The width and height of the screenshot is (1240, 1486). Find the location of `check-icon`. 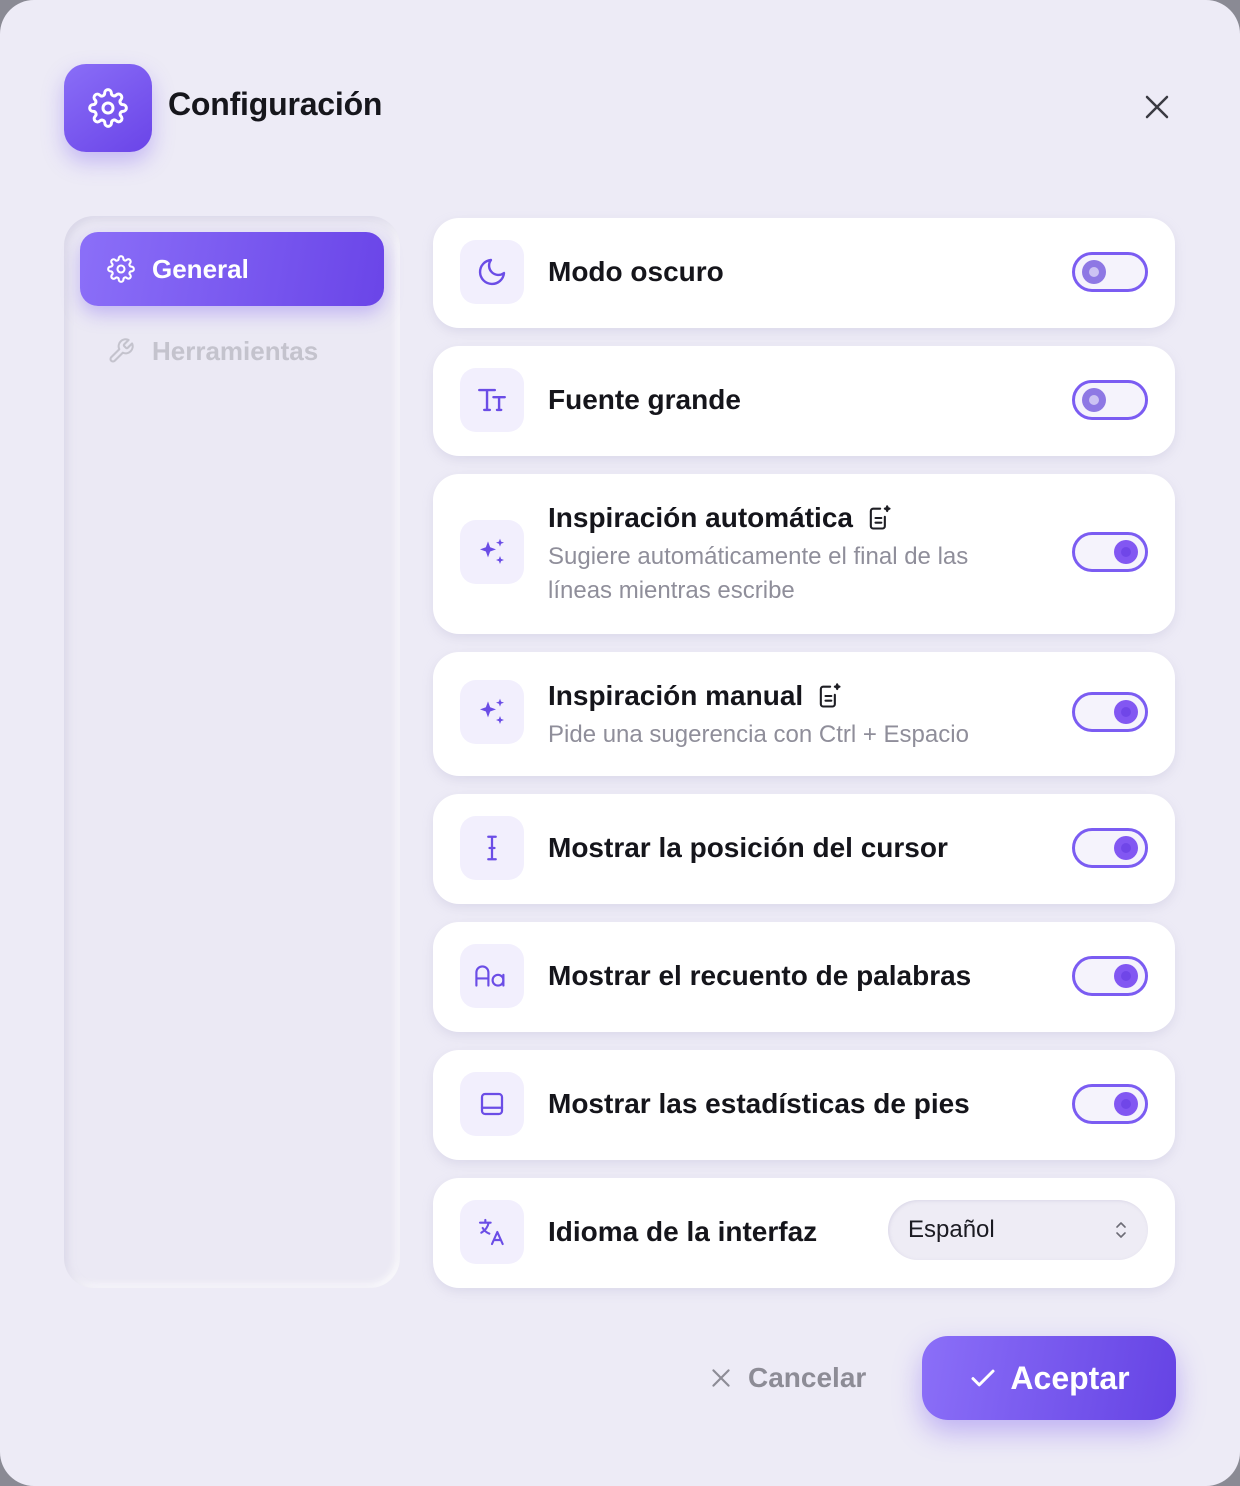

check-icon is located at coordinates (983, 1378).